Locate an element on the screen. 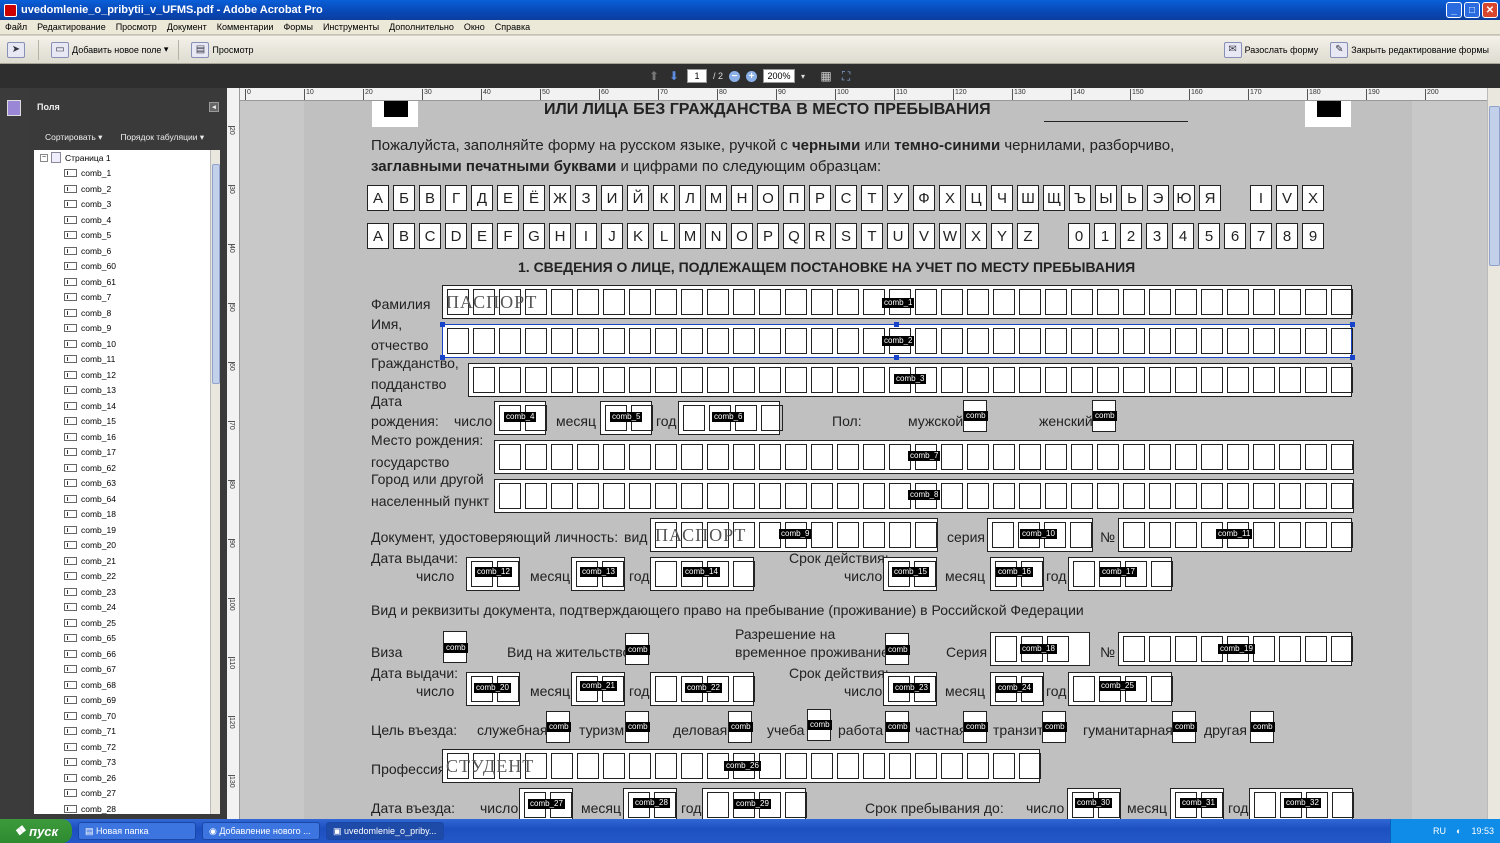  tree-field-item: comb_14 is located at coordinates (126, 406).